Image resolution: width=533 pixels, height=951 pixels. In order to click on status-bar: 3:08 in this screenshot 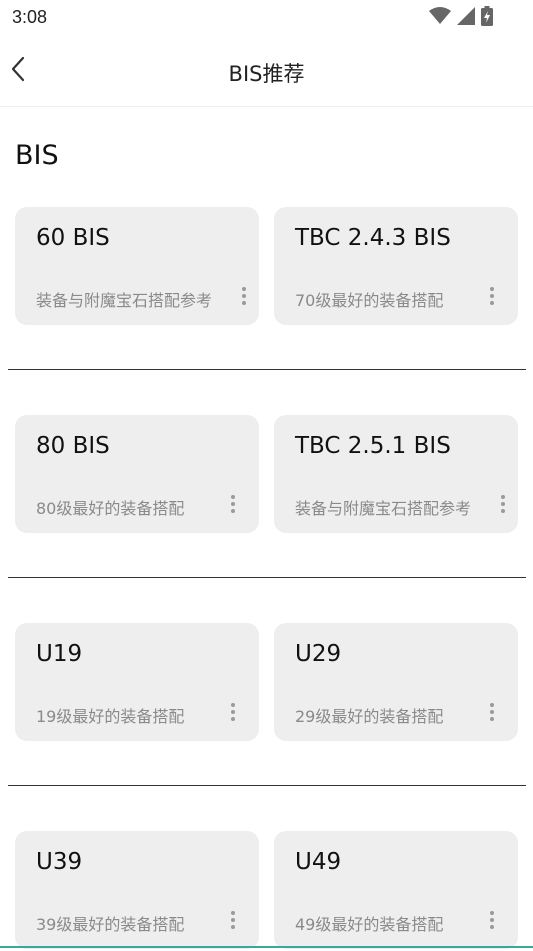, I will do `click(266, 18)`.